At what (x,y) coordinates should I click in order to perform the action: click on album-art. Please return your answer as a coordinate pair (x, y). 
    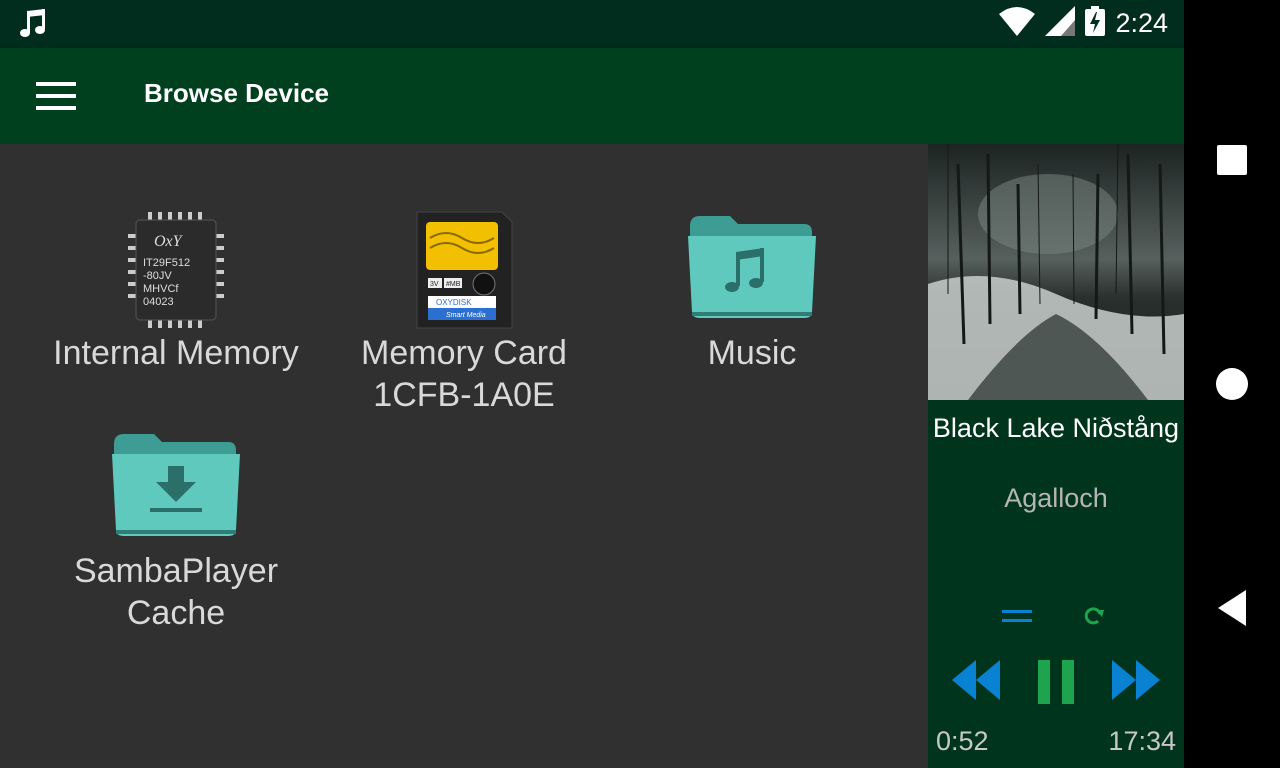
    Looking at the image, I should click on (1056, 272).